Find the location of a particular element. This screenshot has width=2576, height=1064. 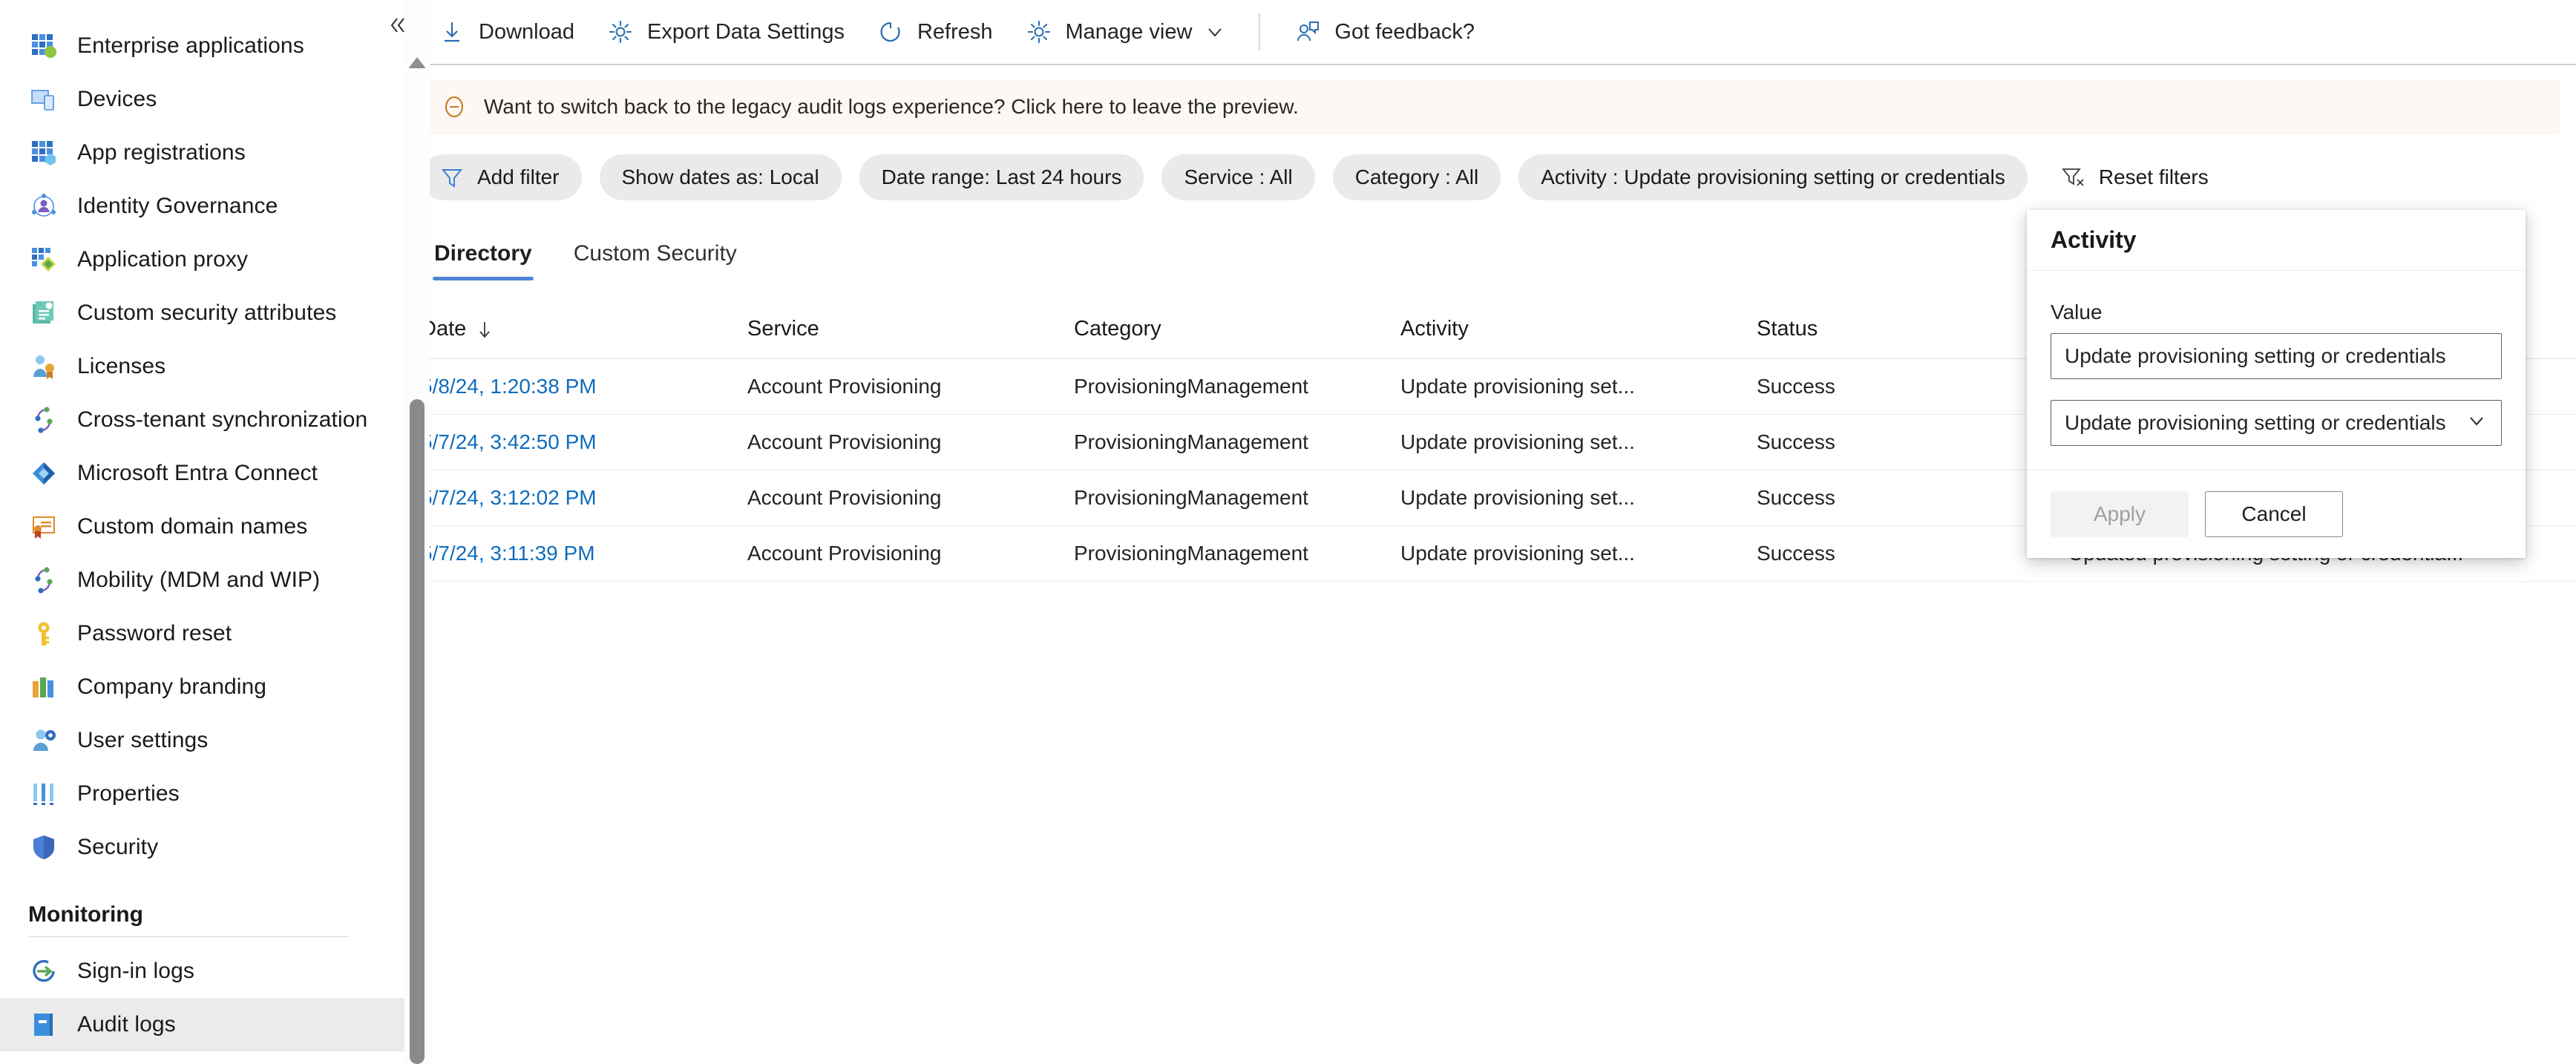

licenses-icon is located at coordinates (43, 367).